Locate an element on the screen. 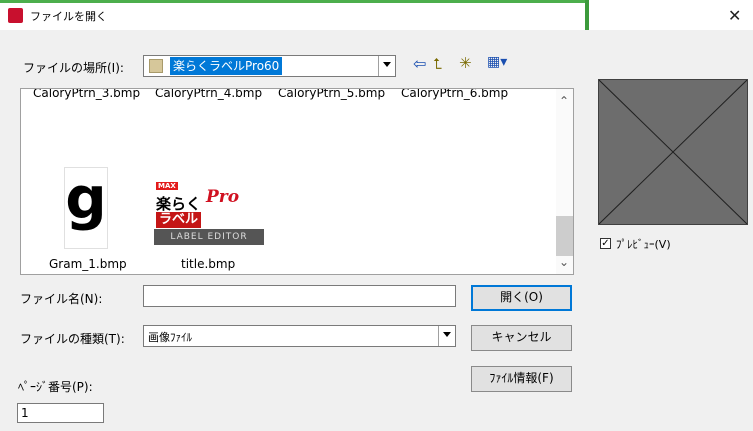  view-menu-icon: ▦▾ is located at coordinates (497, 62).